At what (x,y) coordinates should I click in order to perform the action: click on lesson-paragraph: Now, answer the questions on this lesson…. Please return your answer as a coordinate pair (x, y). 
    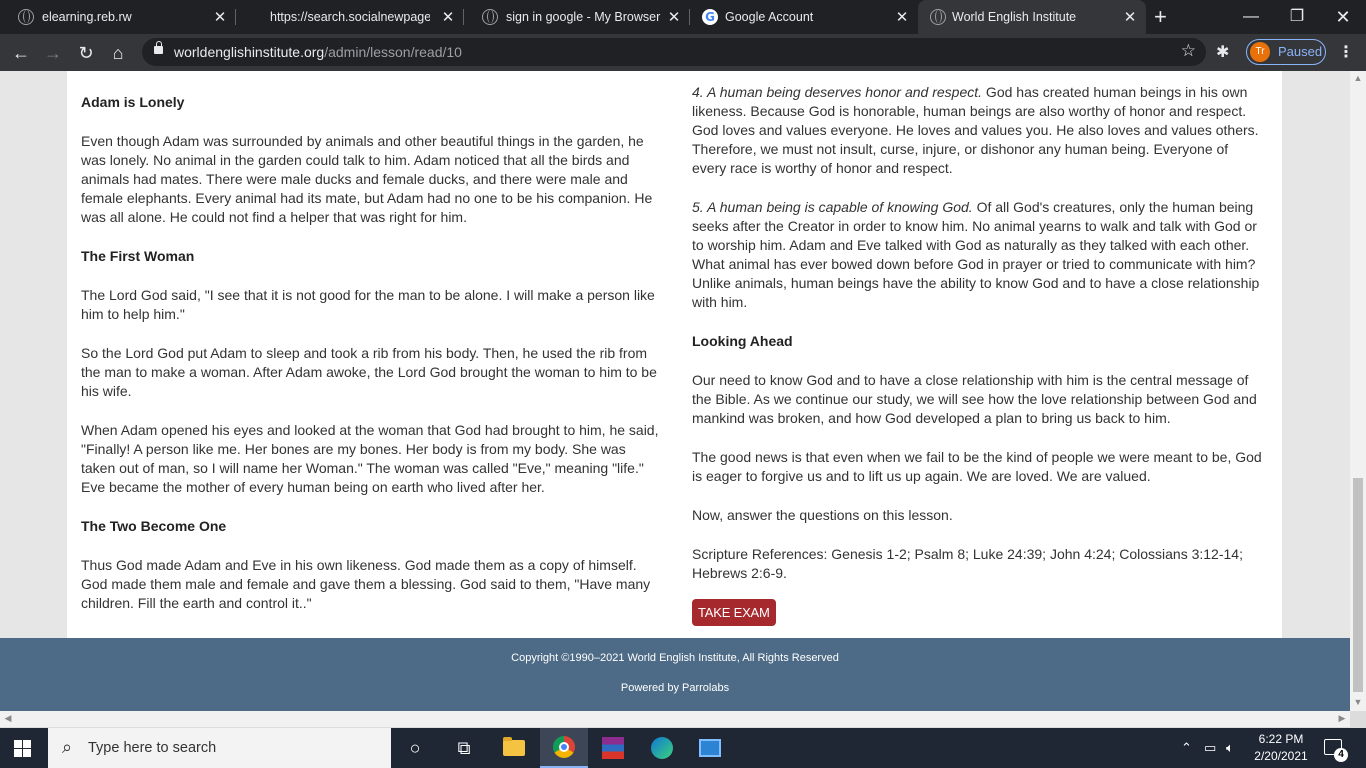
    Looking at the image, I should click on (822, 515).